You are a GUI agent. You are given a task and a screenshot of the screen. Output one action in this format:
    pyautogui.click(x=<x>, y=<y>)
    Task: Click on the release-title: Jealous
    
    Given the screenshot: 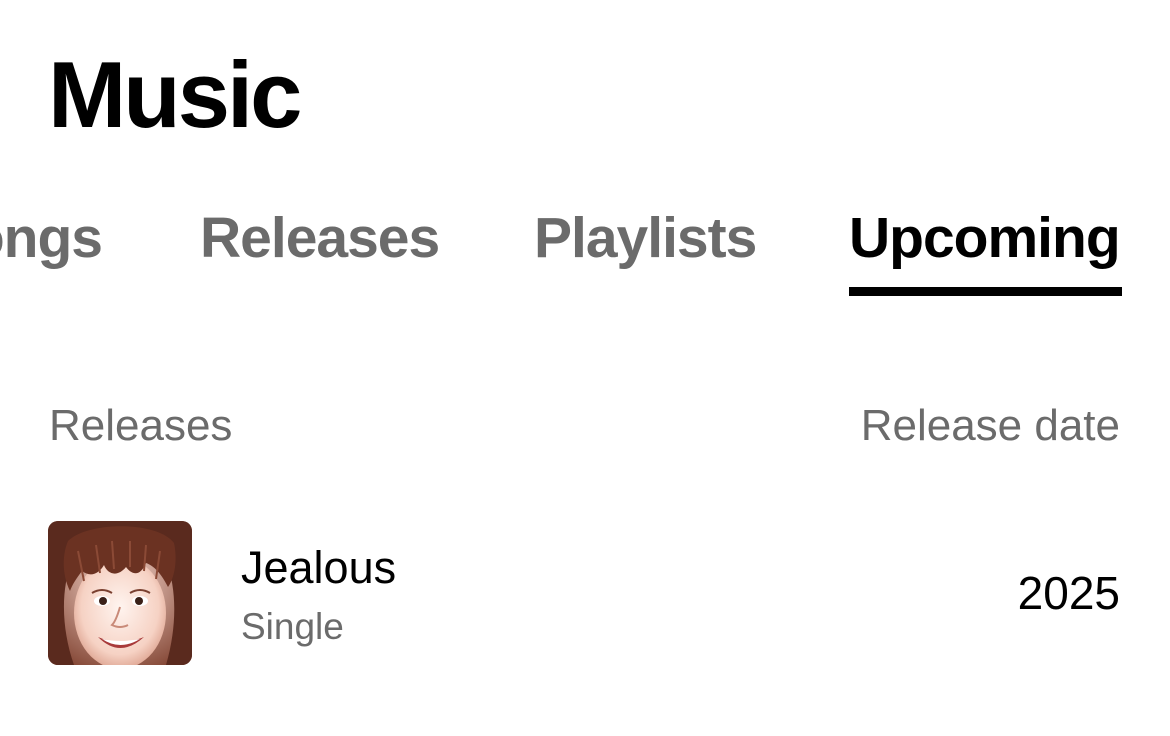 What is the action you would take?
    pyautogui.click(x=319, y=567)
    